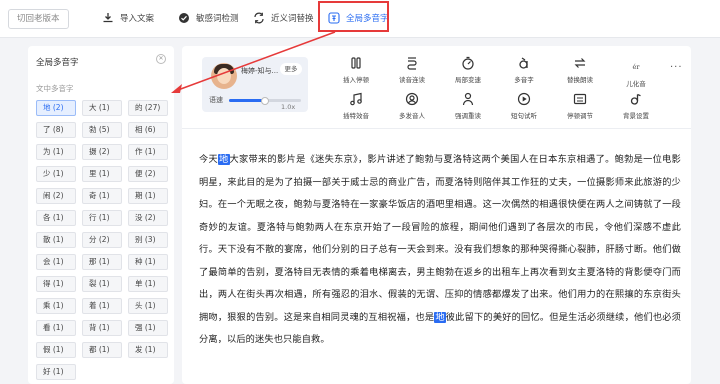  I want to click on polyphone-chip: 别 (3), so click(148, 240).